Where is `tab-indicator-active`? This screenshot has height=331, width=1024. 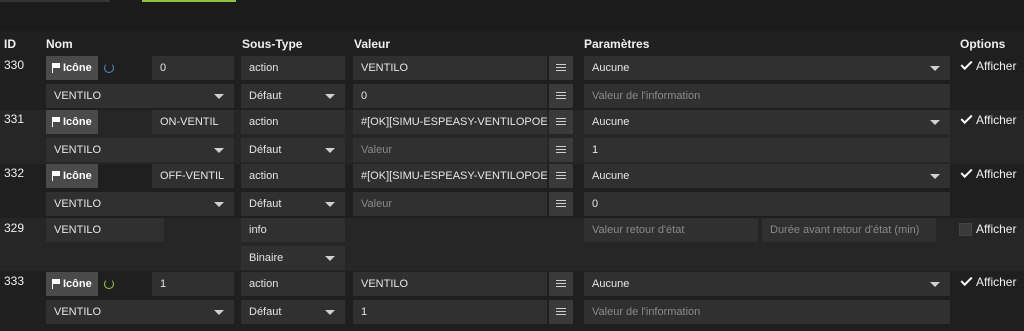
tab-indicator-active is located at coordinates (189, 1).